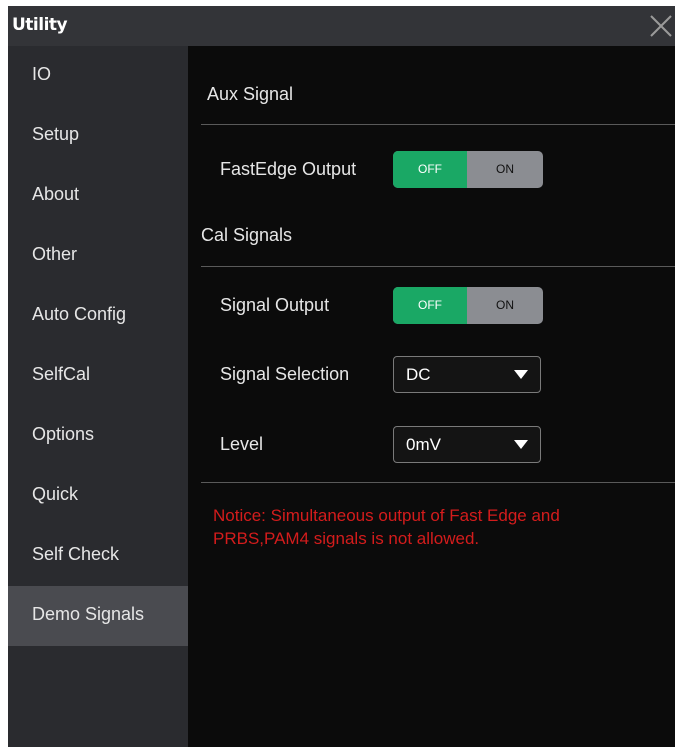 This screenshot has width=675, height=747. What do you see at coordinates (61, 374) in the screenshot?
I see `sidebar-item-label: SelfCal` at bounding box center [61, 374].